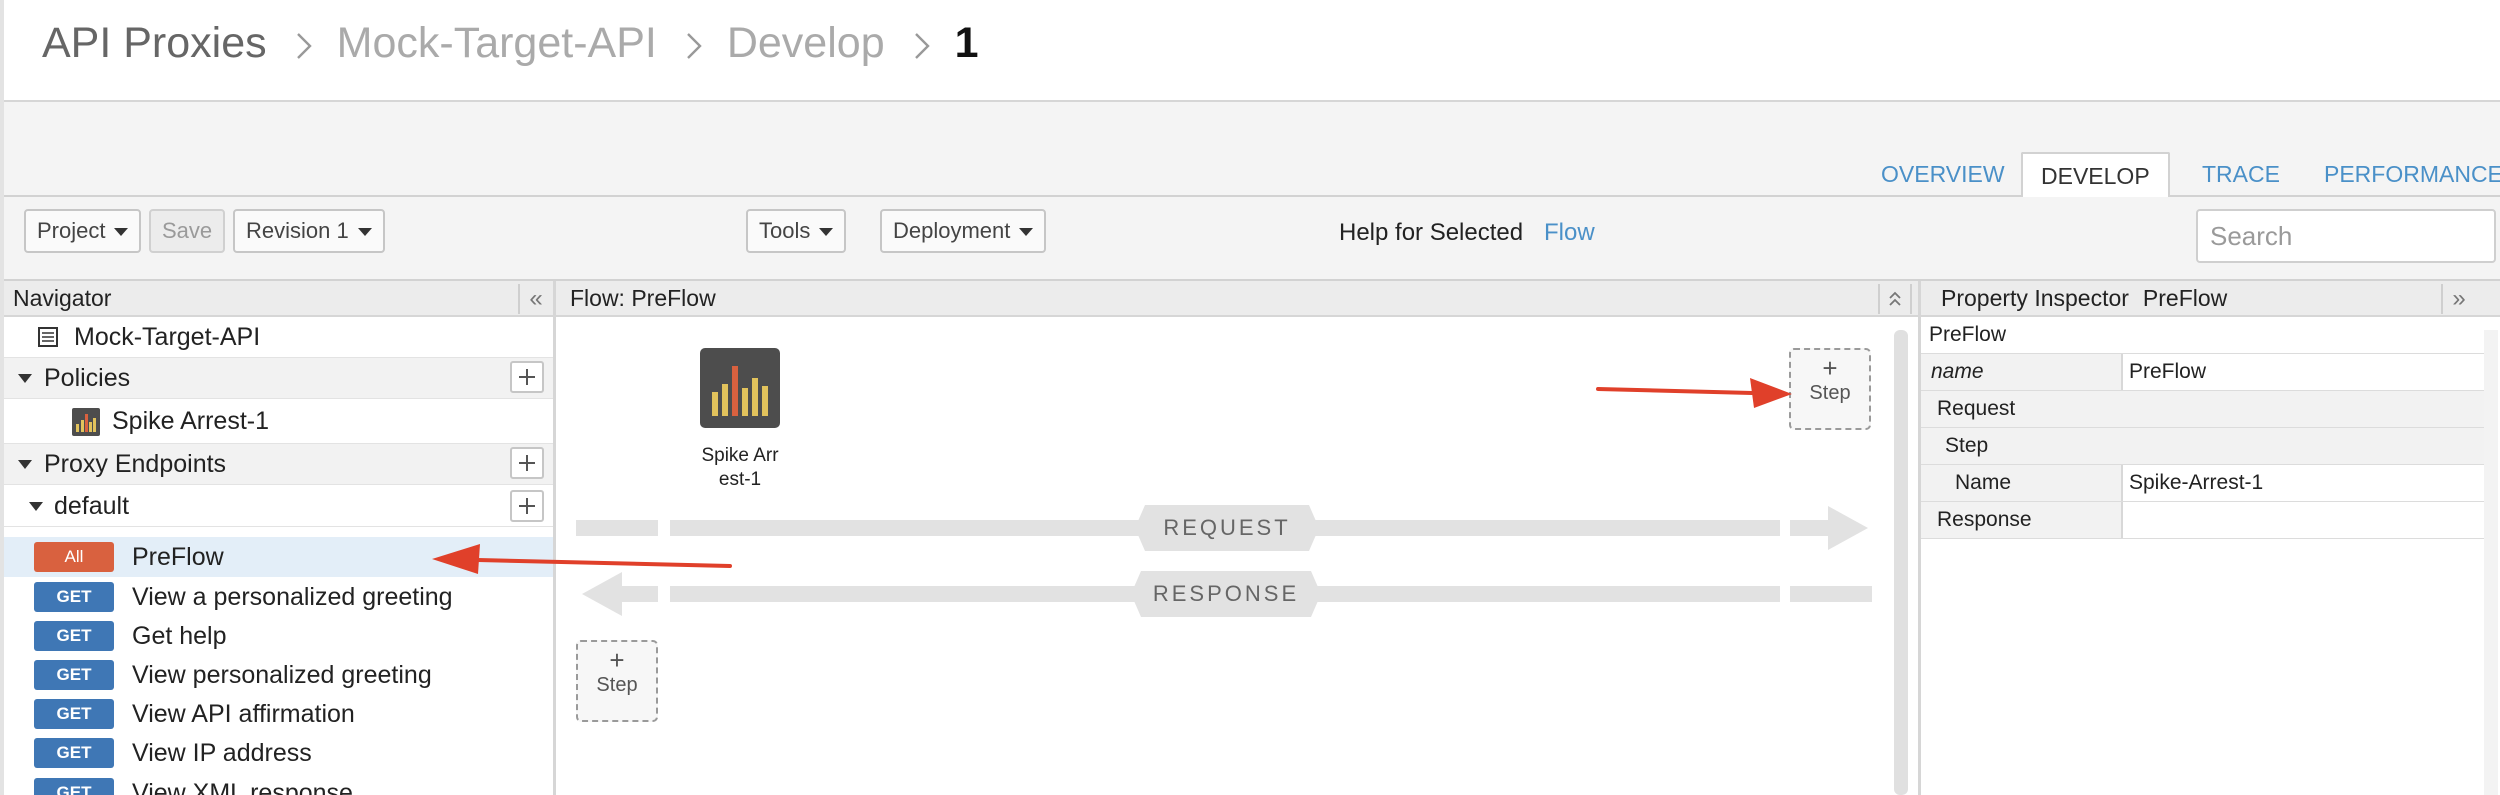 The image size is (2500, 795). I want to click on add-request-step-button: + Step, so click(1830, 389).